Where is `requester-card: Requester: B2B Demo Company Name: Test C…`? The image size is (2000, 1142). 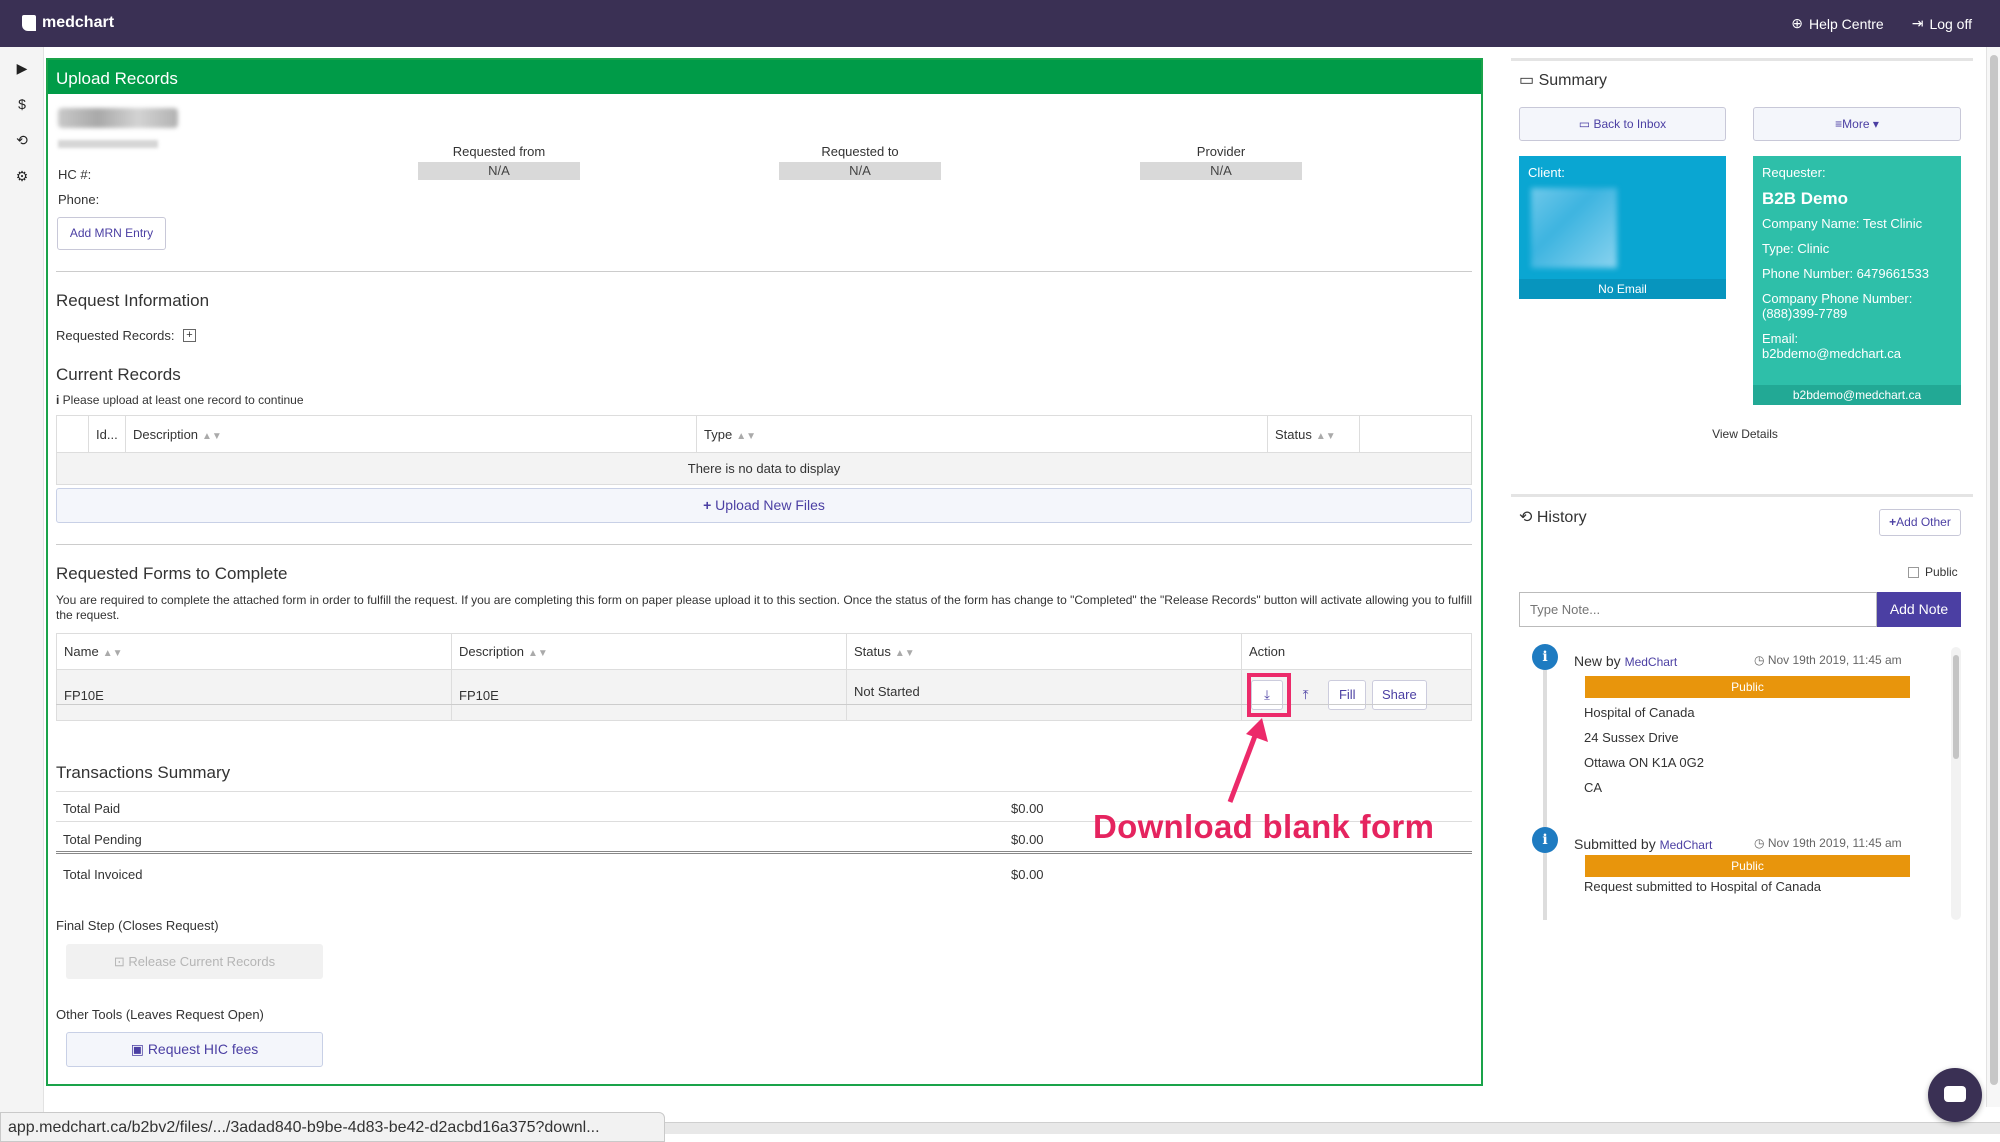
requester-card: Requester: B2B Demo Company Name: Test C… is located at coordinates (1857, 280).